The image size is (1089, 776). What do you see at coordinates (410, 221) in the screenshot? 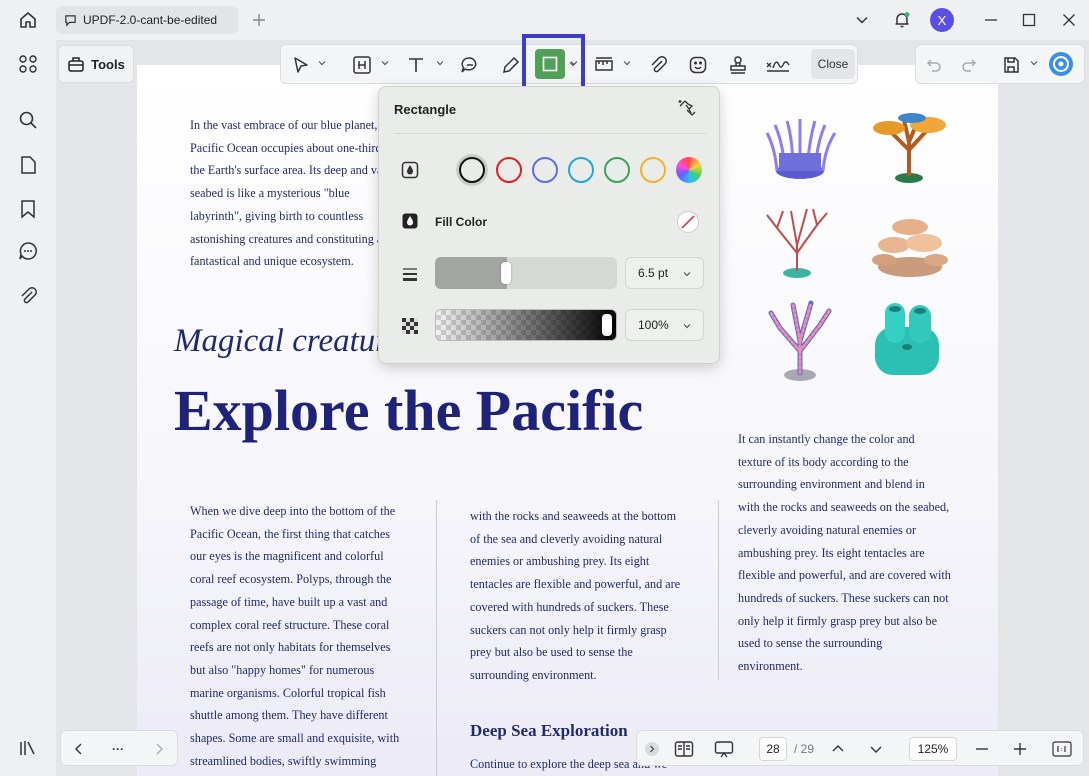
I see `fill-color-icon` at bounding box center [410, 221].